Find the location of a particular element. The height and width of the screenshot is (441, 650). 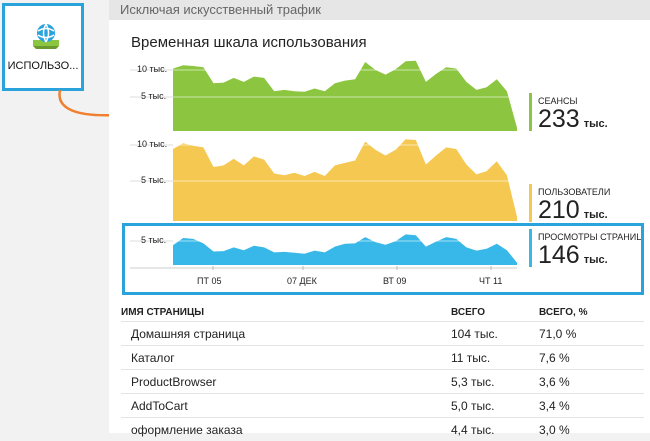

table-row: Домашняя страница 104 тыс. 71,0 % is located at coordinates (382, 334).